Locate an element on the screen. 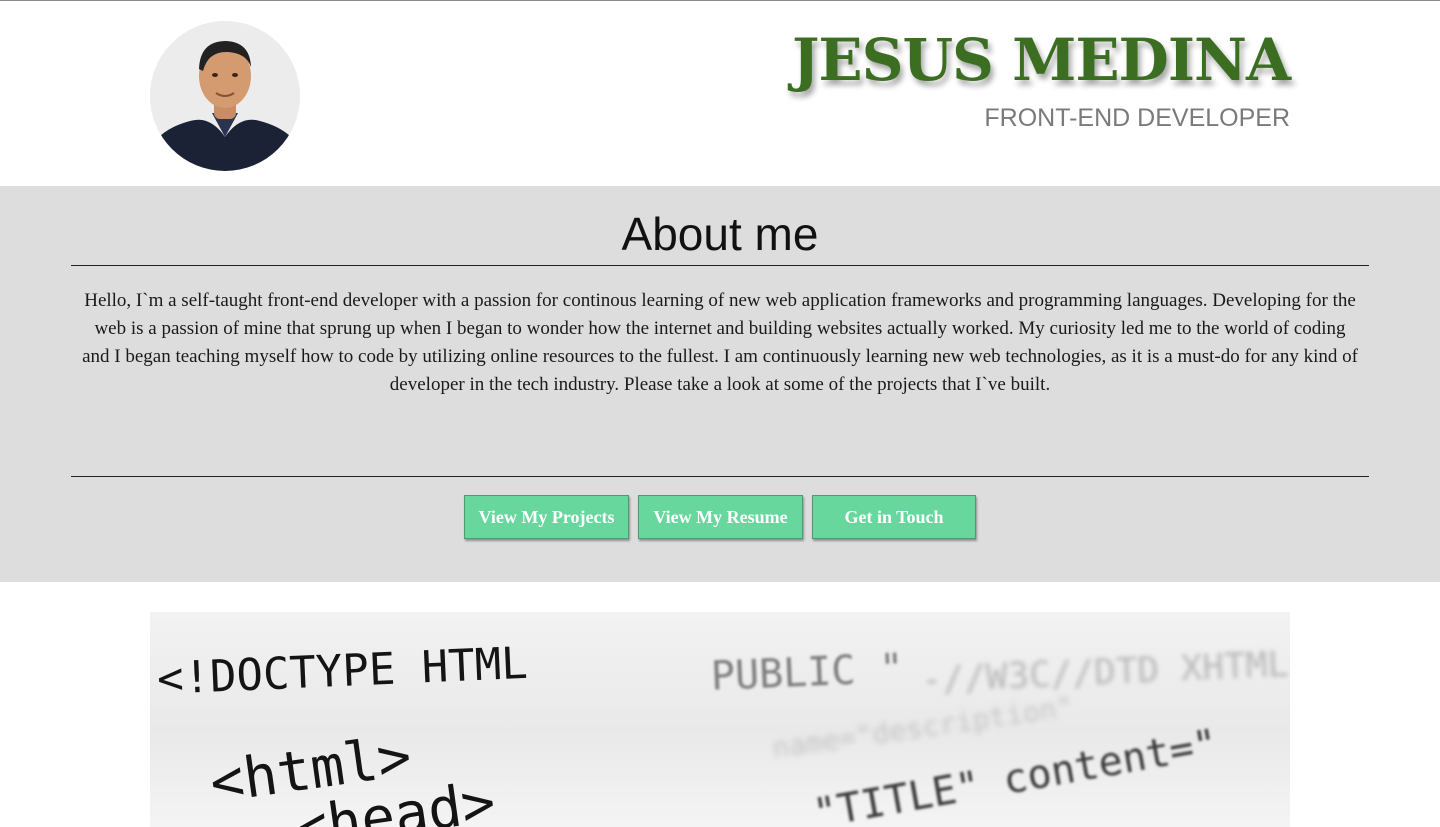  about-divider-bottom is located at coordinates (720, 476).